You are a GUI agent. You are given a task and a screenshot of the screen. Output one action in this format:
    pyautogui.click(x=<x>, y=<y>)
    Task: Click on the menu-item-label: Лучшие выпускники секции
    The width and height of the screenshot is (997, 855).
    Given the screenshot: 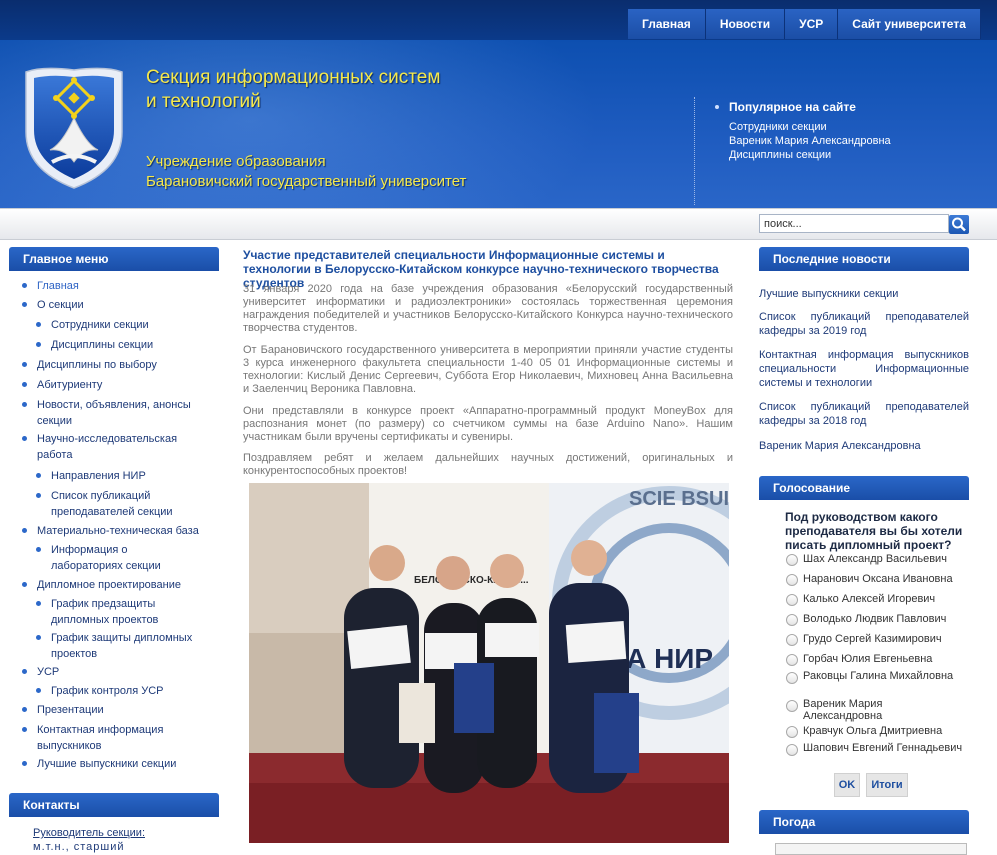 What is the action you would take?
    pyautogui.click(x=107, y=764)
    